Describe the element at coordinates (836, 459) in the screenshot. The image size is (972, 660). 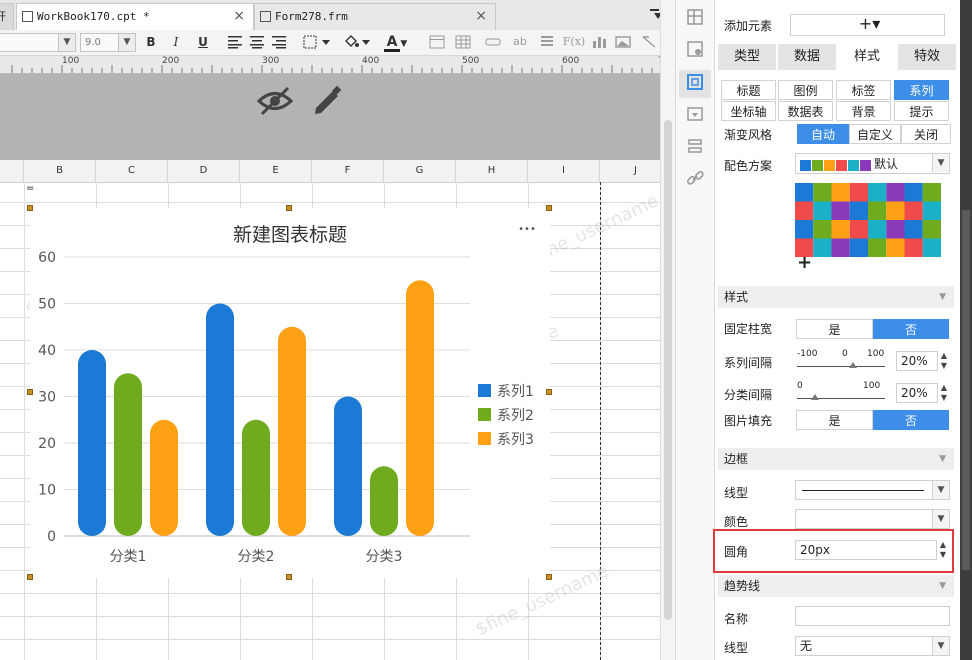
I see `border-section-header: 边框 ▼` at that location.